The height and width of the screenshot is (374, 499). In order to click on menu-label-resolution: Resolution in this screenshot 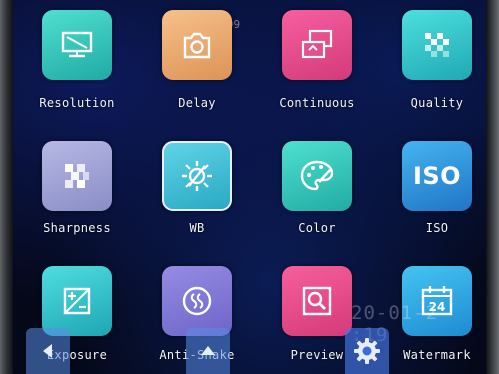, I will do `click(77, 103)`.